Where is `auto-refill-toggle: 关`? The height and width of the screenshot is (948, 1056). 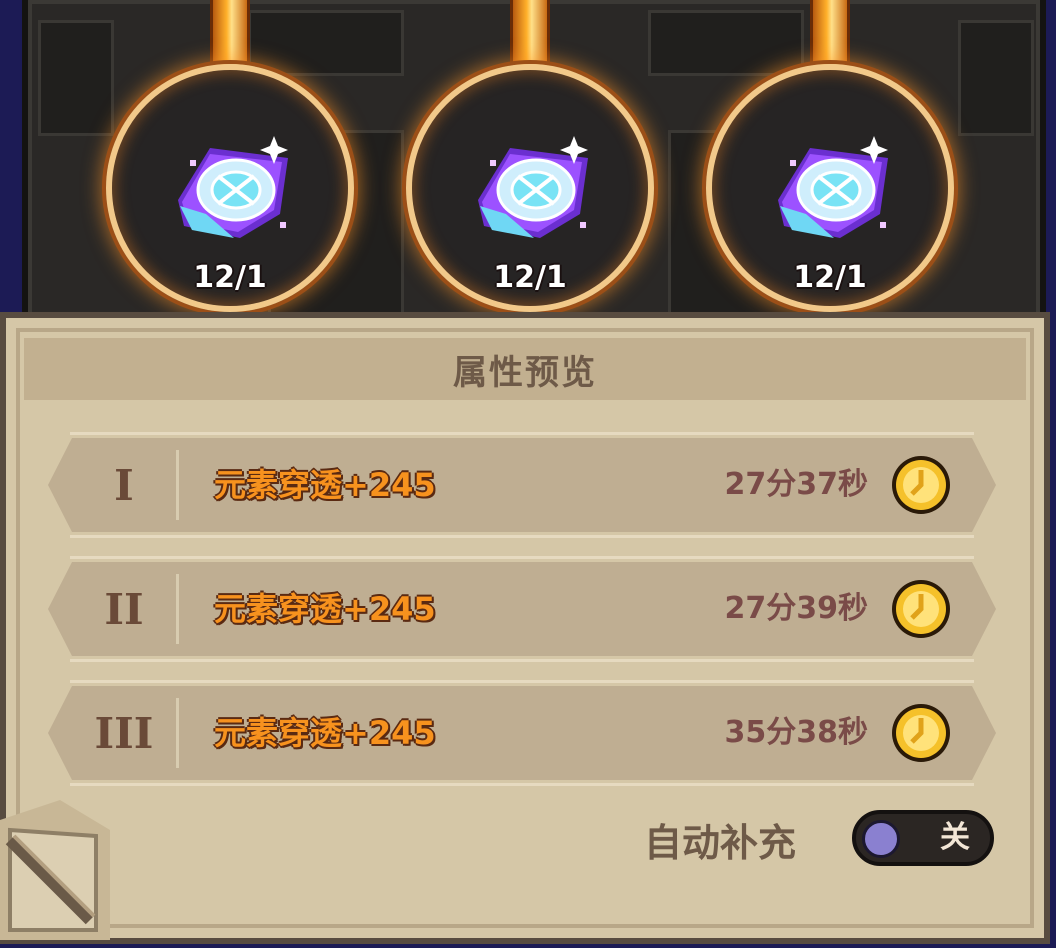 auto-refill-toggle: 关 is located at coordinates (923, 838).